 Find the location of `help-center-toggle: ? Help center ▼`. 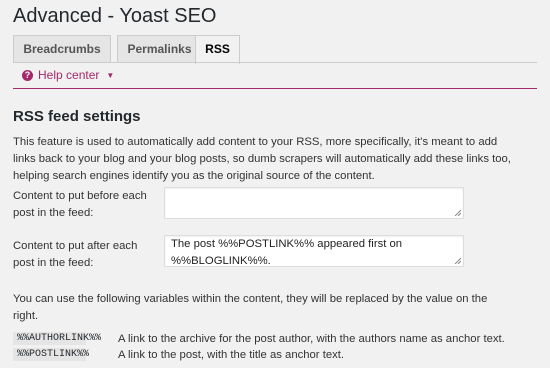

help-center-toggle: ? Help center ▼ is located at coordinates (68, 75).